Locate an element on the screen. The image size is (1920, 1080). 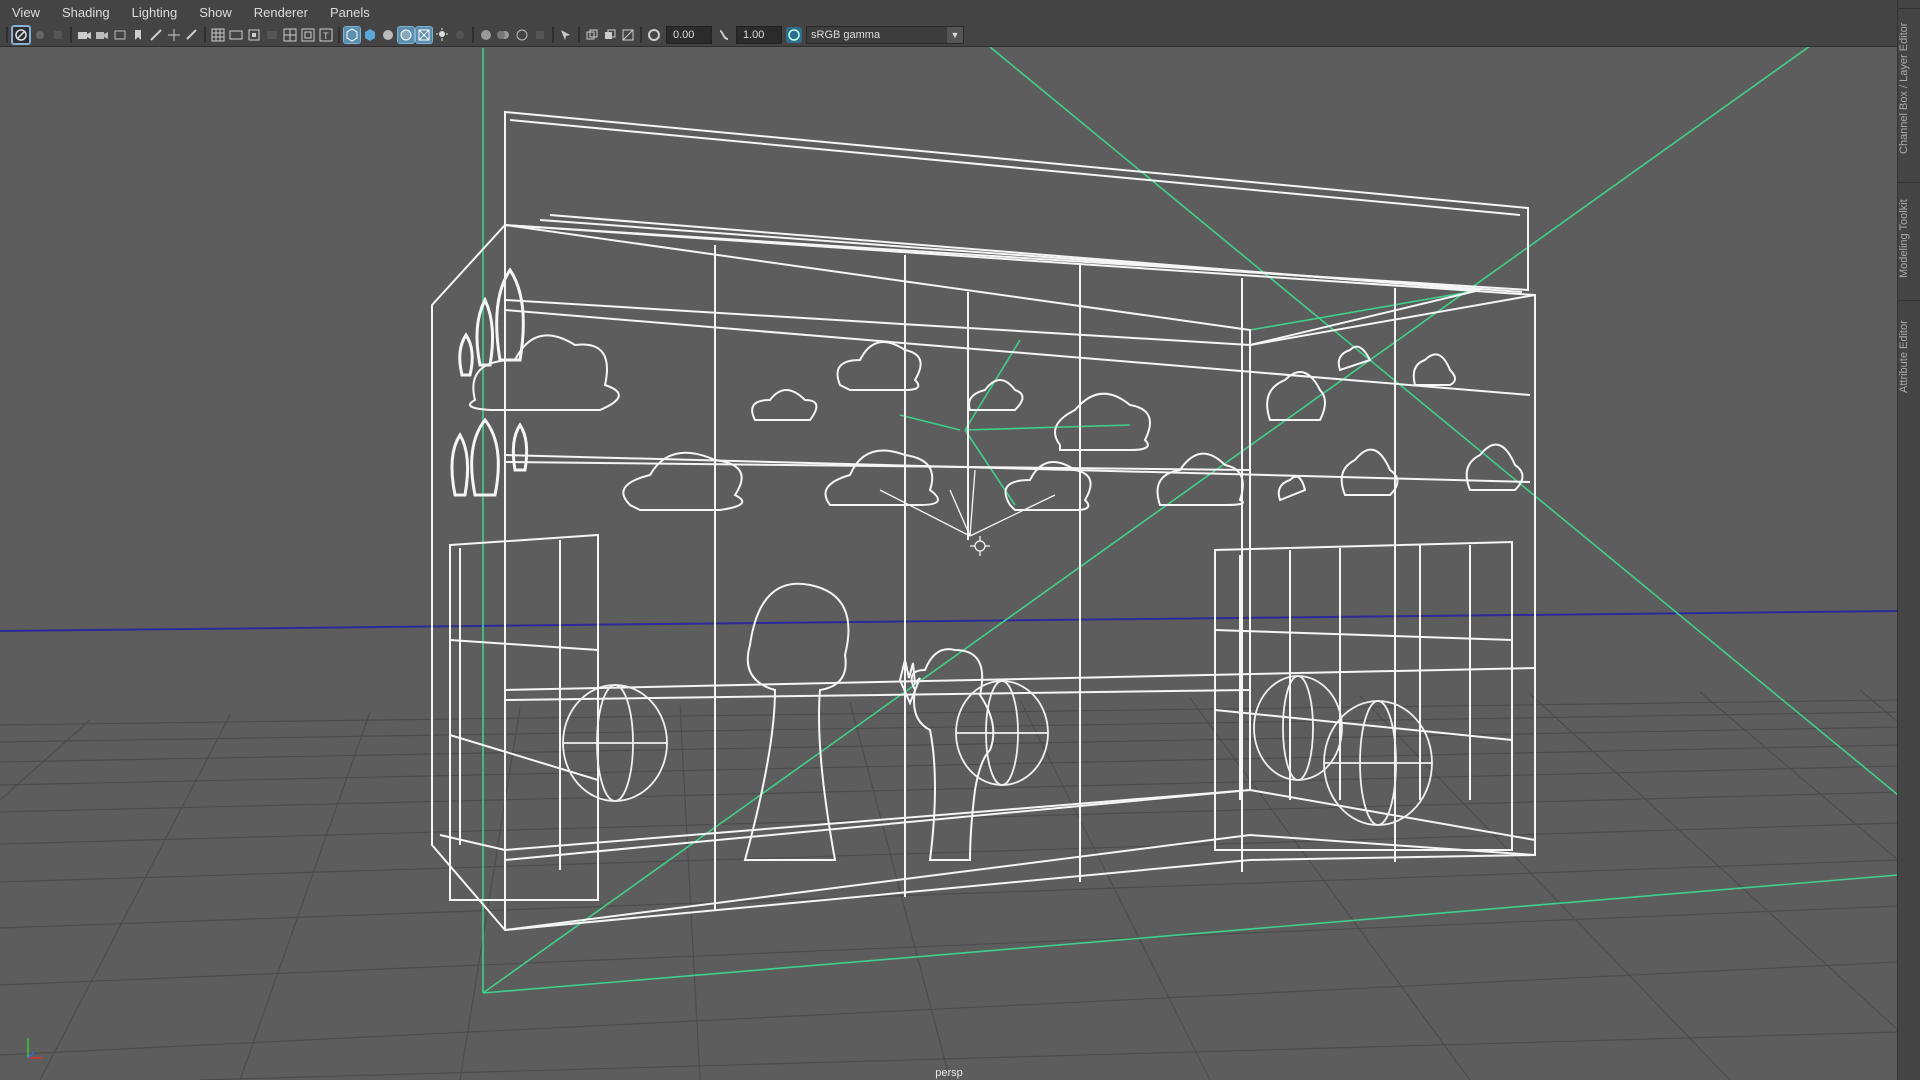
xray-joints-icon is located at coordinates (592, 35).